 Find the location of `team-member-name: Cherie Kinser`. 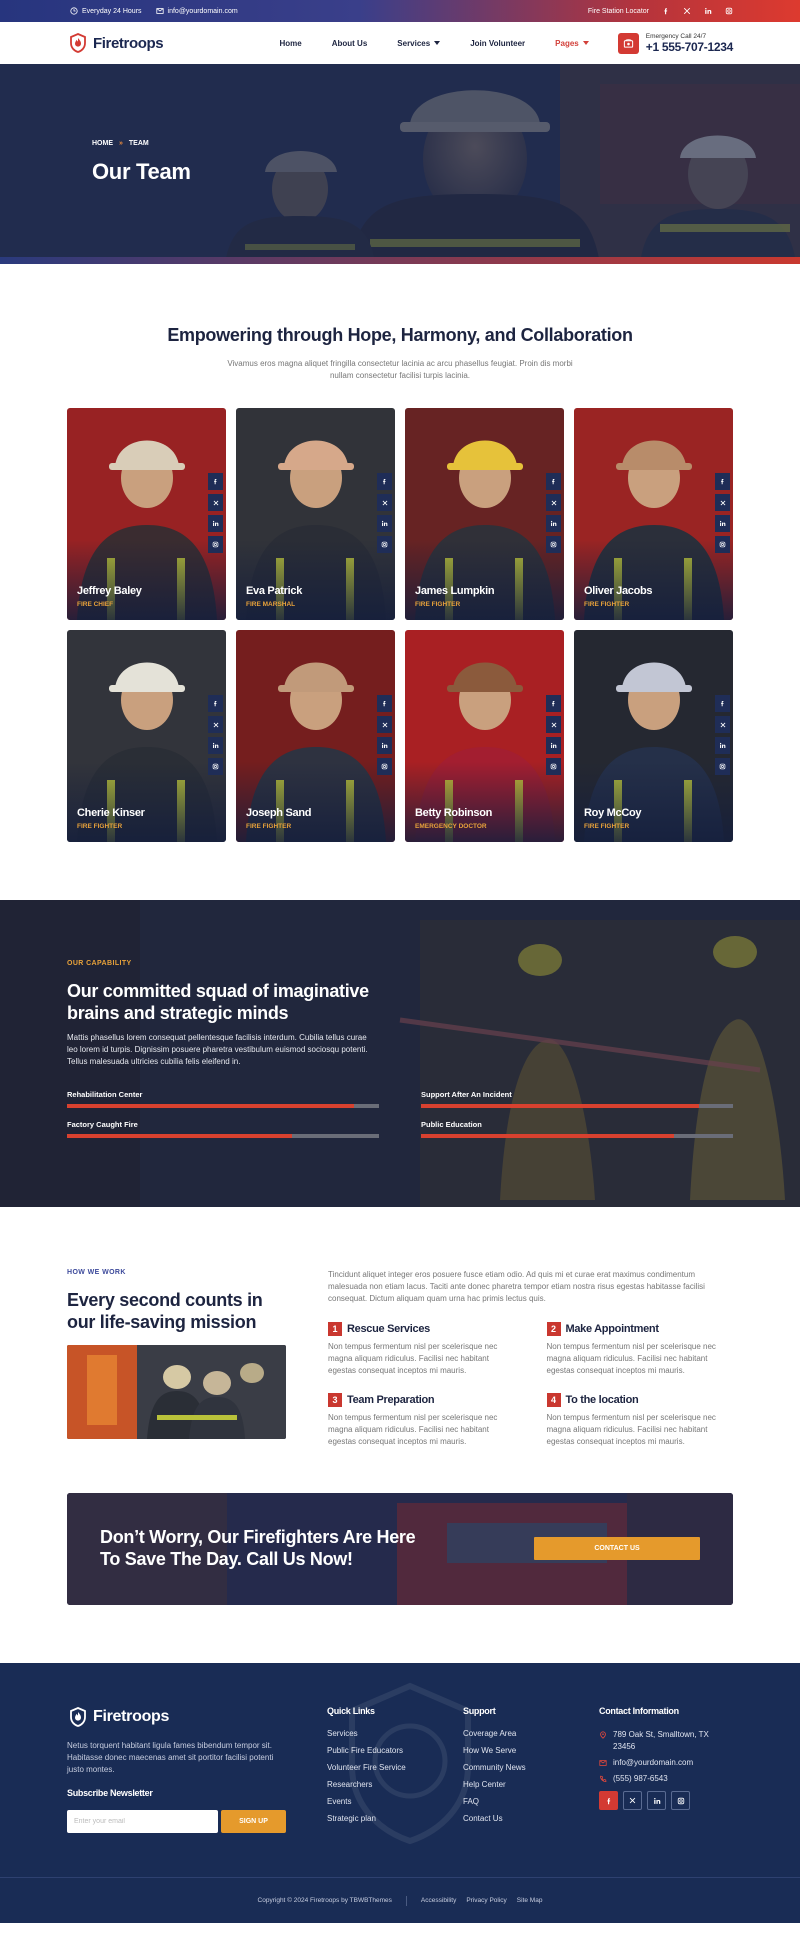

team-member-name: Cherie Kinser is located at coordinates (111, 813).